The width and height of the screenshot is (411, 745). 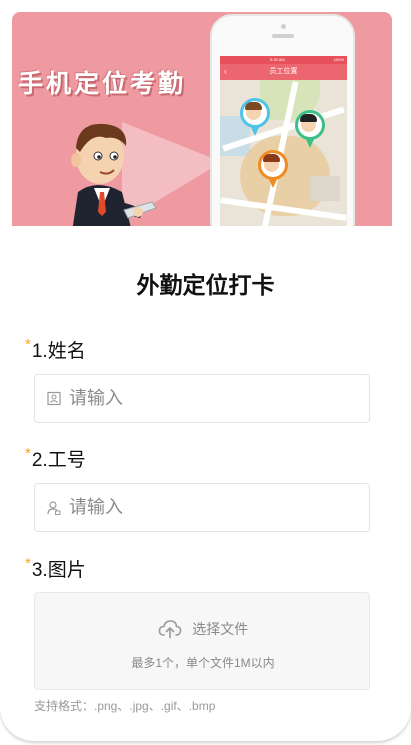 What do you see at coordinates (102, 83) in the screenshot?
I see `banner-title: 手机定位考勤` at bounding box center [102, 83].